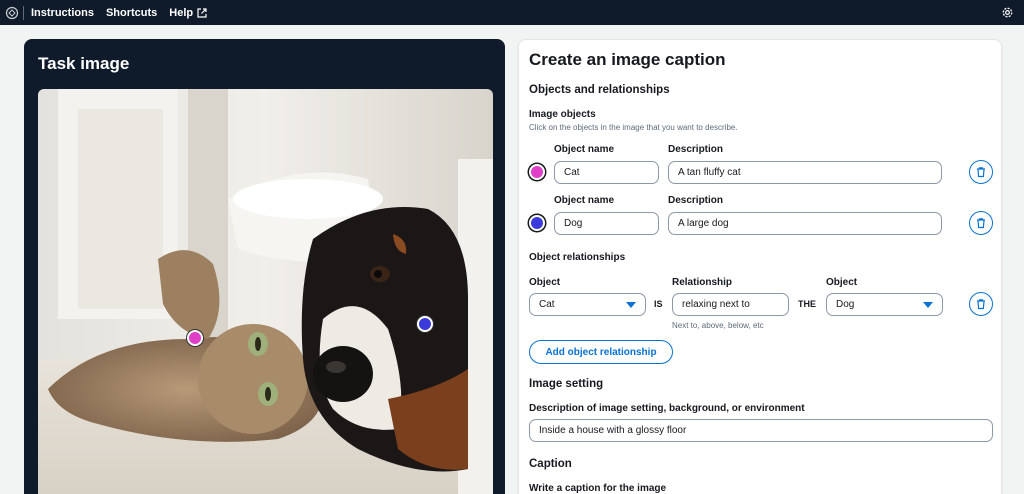  Describe the element at coordinates (599, 90) in the screenshot. I see `objects-section-heading: Objects and relationships` at that location.